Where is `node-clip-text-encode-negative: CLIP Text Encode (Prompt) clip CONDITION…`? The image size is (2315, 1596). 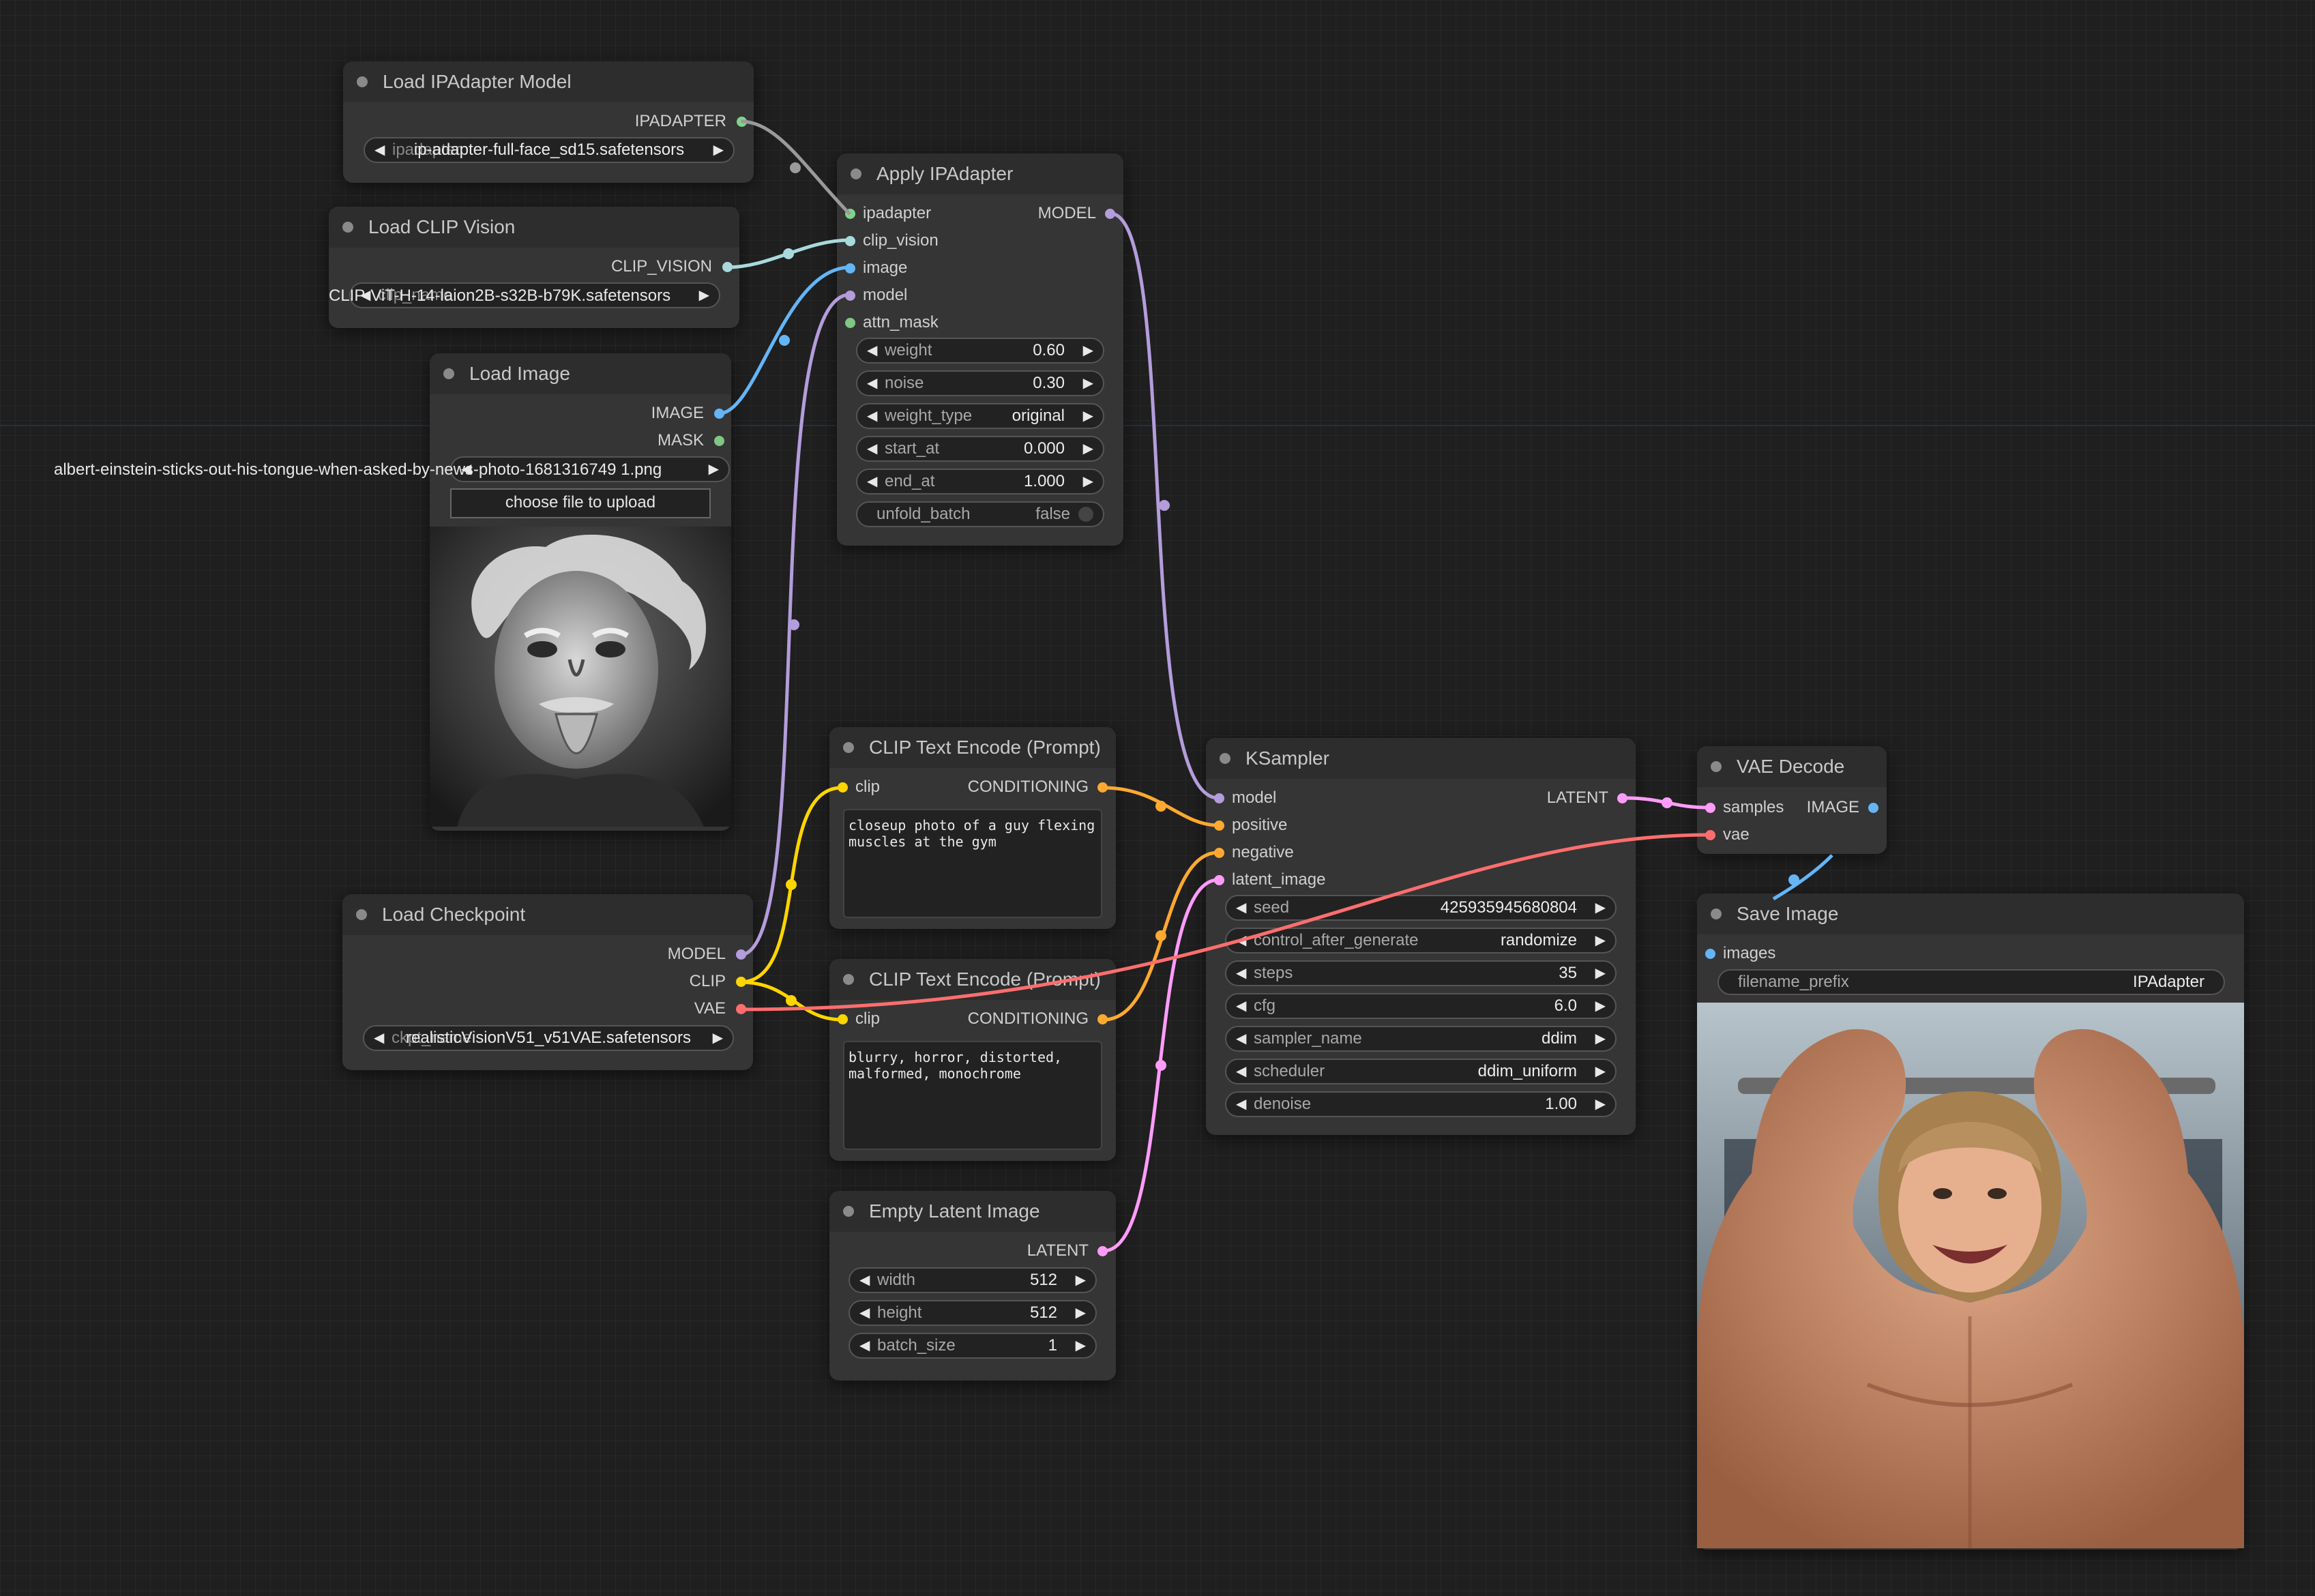
node-clip-text-encode-negative: CLIP Text Encode (Prompt) clip CONDITION… is located at coordinates (972, 1060).